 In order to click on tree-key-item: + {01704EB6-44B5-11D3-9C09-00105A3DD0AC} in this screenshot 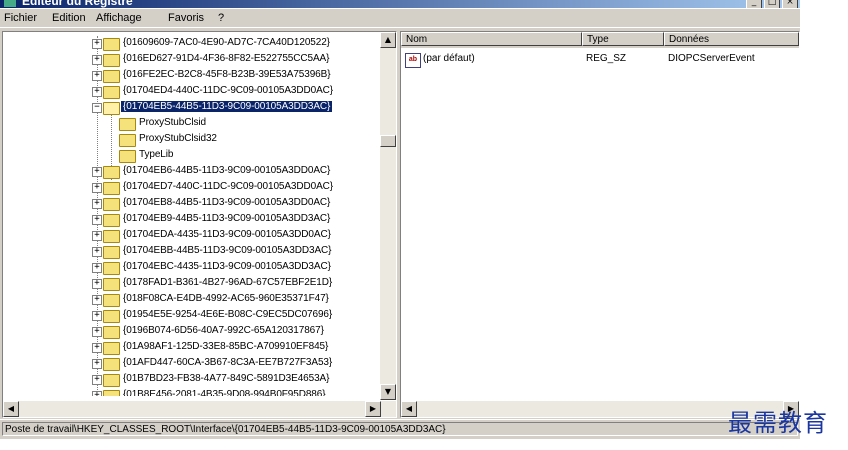, I will do `click(190, 172)`.